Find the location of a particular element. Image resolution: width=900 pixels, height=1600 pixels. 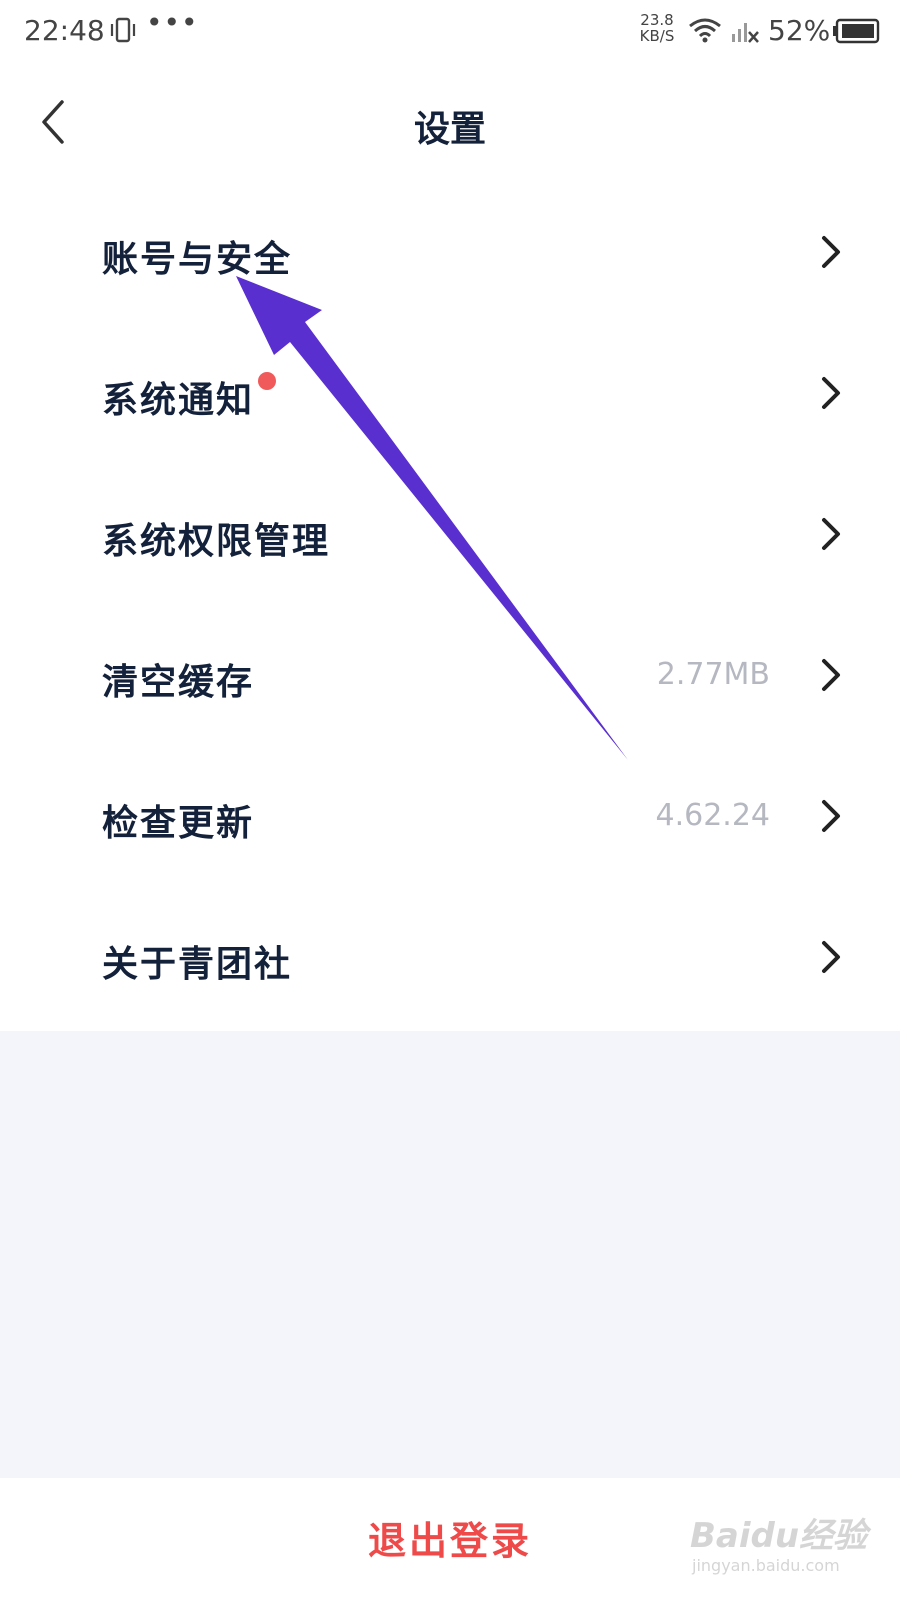

settings-item-label: 清空缓存 is located at coordinates (178, 682).